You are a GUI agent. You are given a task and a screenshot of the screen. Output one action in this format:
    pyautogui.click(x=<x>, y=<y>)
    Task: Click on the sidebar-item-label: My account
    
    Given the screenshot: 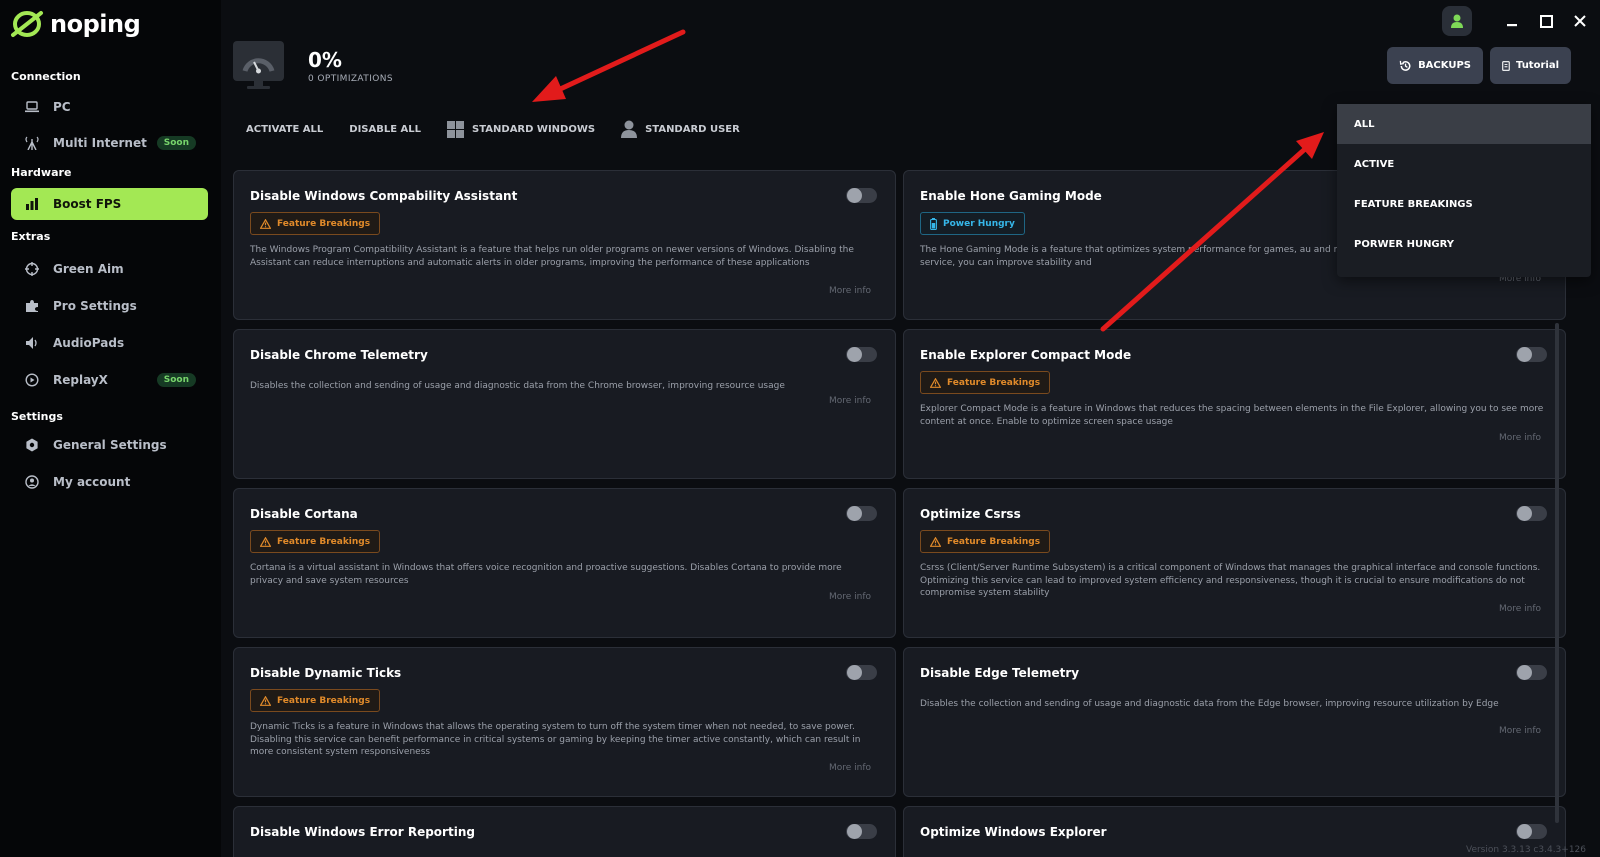 What is the action you would take?
    pyautogui.click(x=92, y=482)
    